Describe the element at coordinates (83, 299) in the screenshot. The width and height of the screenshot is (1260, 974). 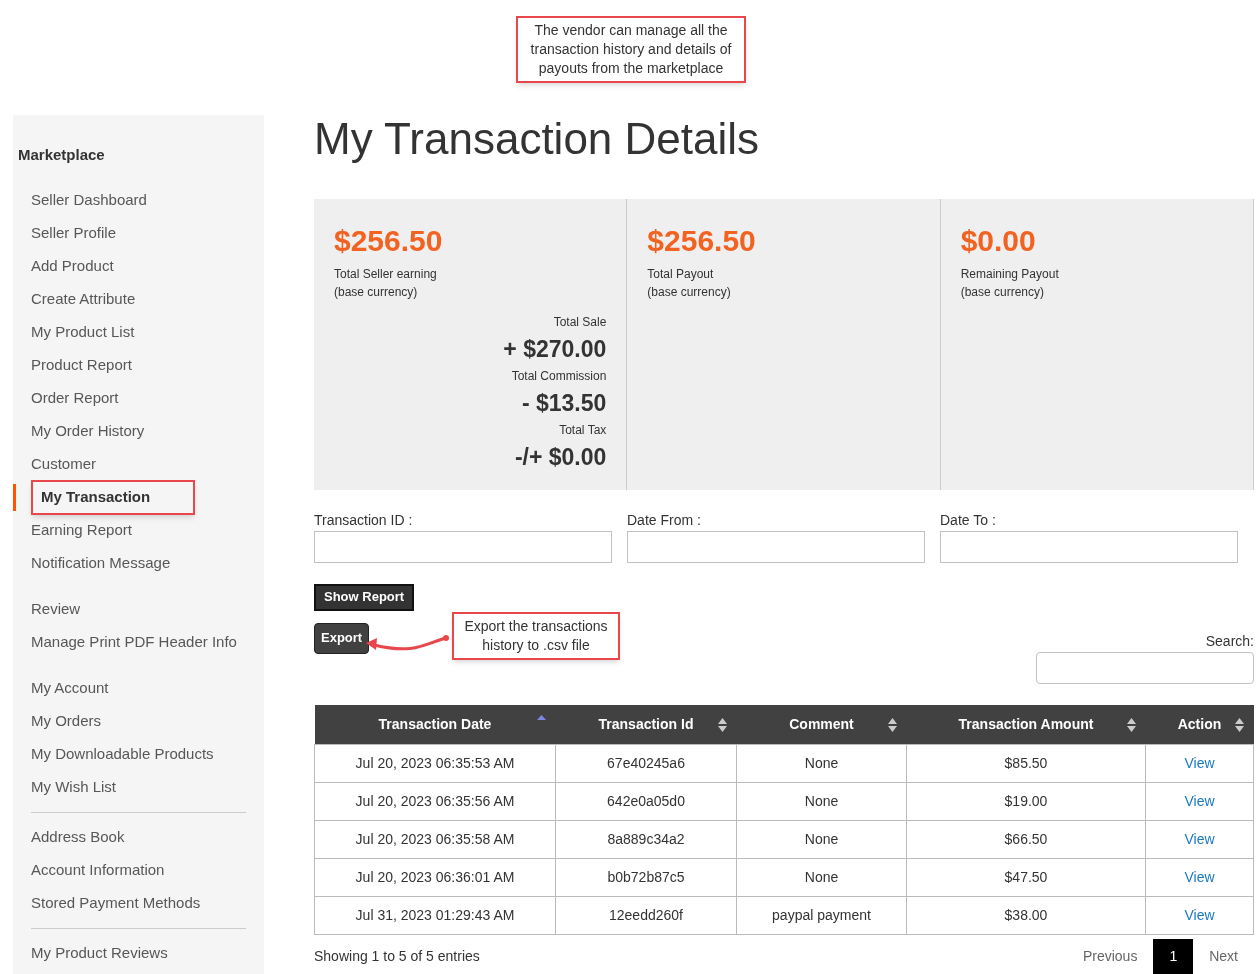
I see `sidebar-item: Create Attribute` at that location.